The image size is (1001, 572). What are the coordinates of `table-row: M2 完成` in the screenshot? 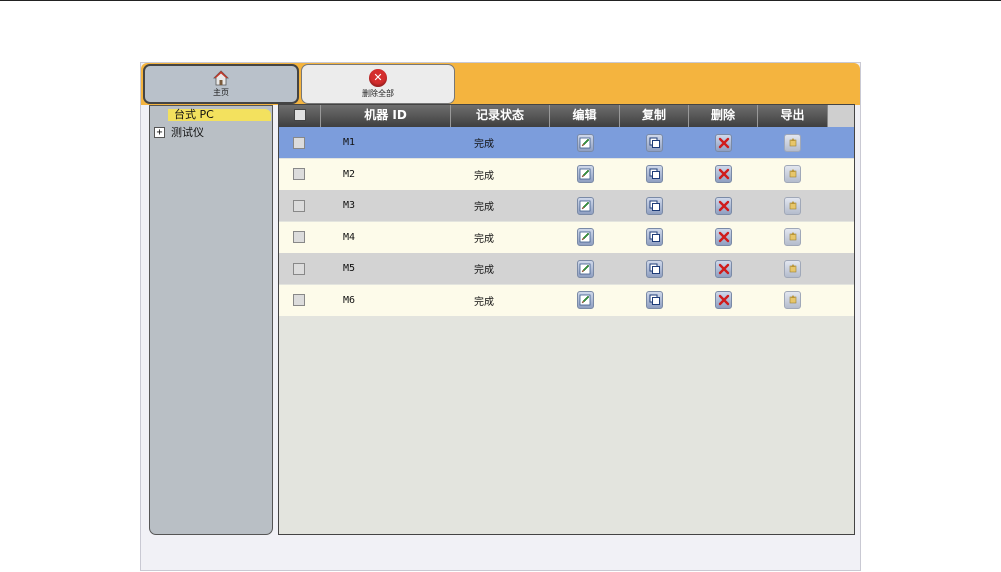 It's located at (566, 174).